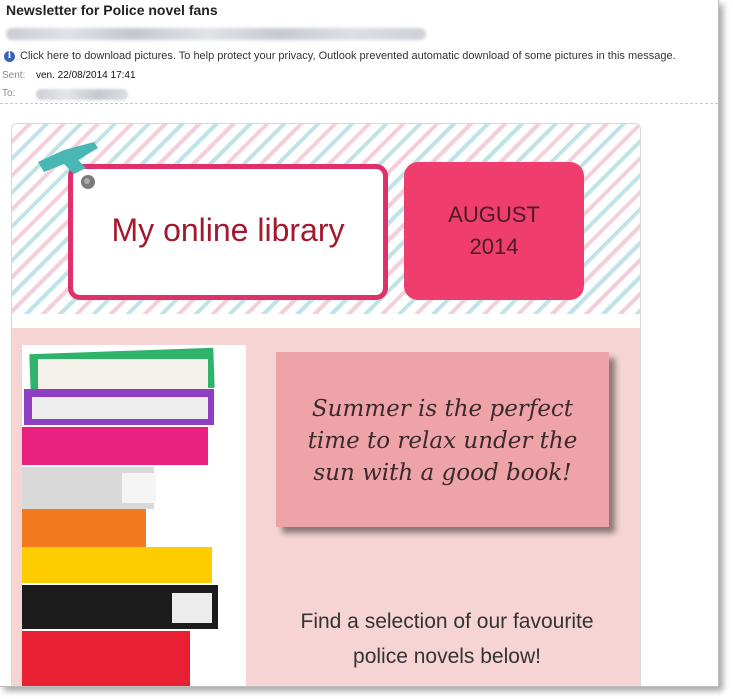  I want to click on tag-ribbon-icon, so click(68, 165).